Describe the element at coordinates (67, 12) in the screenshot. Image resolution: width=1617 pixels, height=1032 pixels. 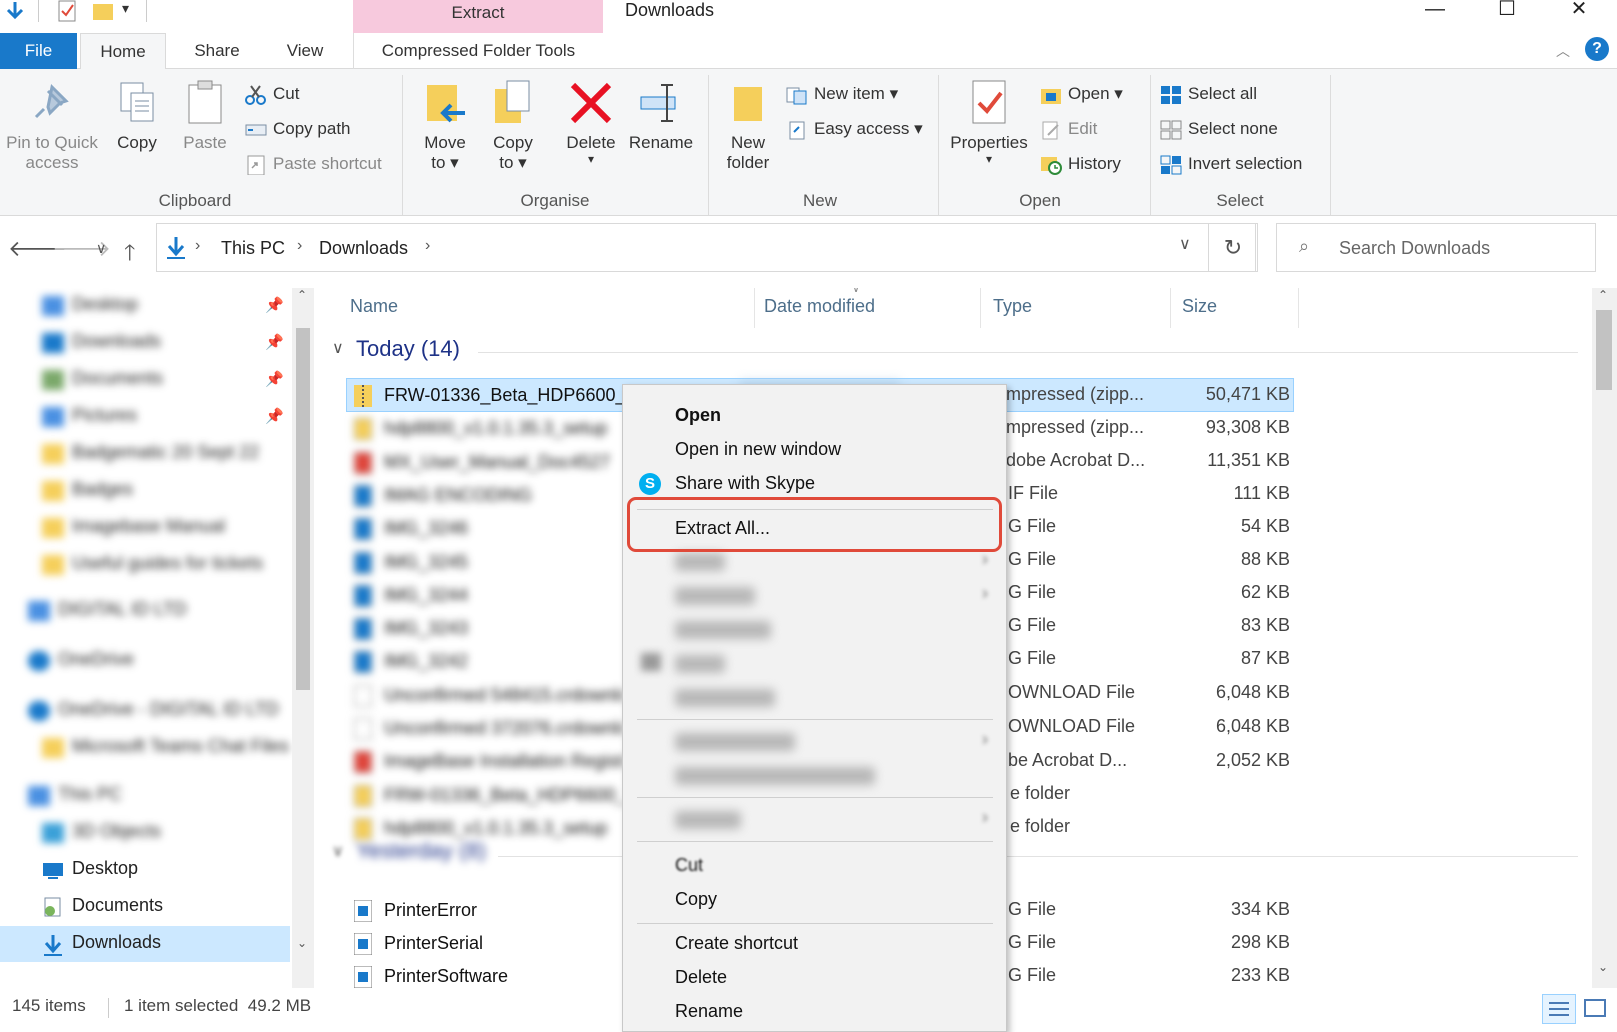
I see `properties-quick-icon` at that location.